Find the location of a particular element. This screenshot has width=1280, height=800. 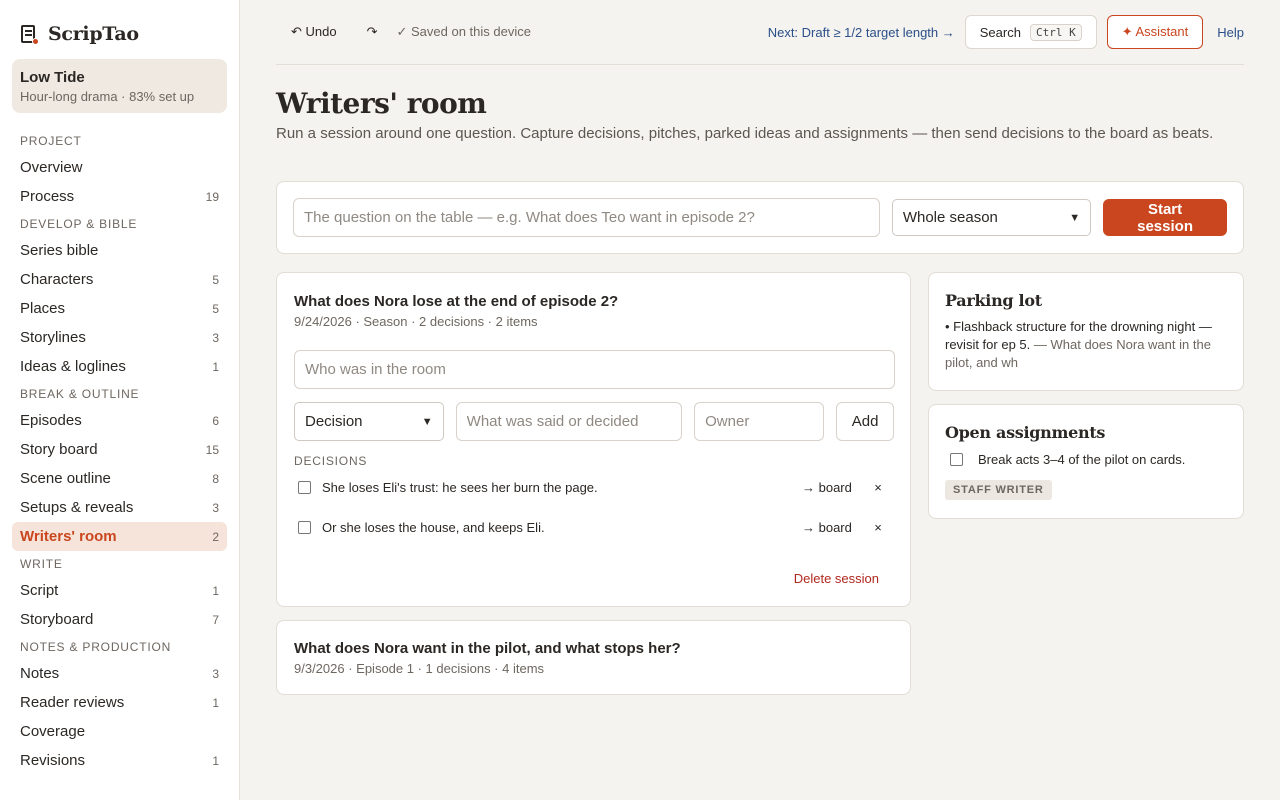

sidebar-item-writers-room: Writers' room 2 is located at coordinates (119, 536).